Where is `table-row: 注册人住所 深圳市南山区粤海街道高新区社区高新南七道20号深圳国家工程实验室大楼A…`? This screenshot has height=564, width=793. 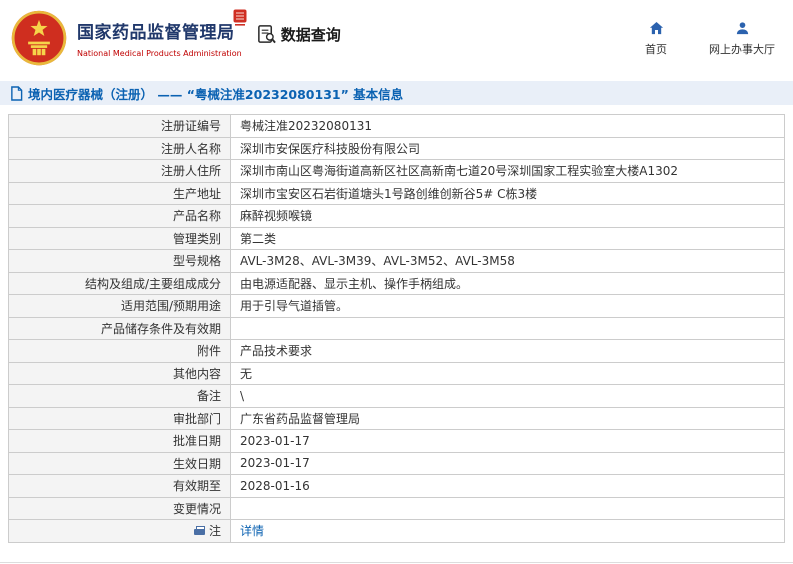 table-row: 注册人住所 深圳市南山区粤海街道高新区社区高新南七道20号深圳国家工程实验室大楼A… is located at coordinates (396, 171).